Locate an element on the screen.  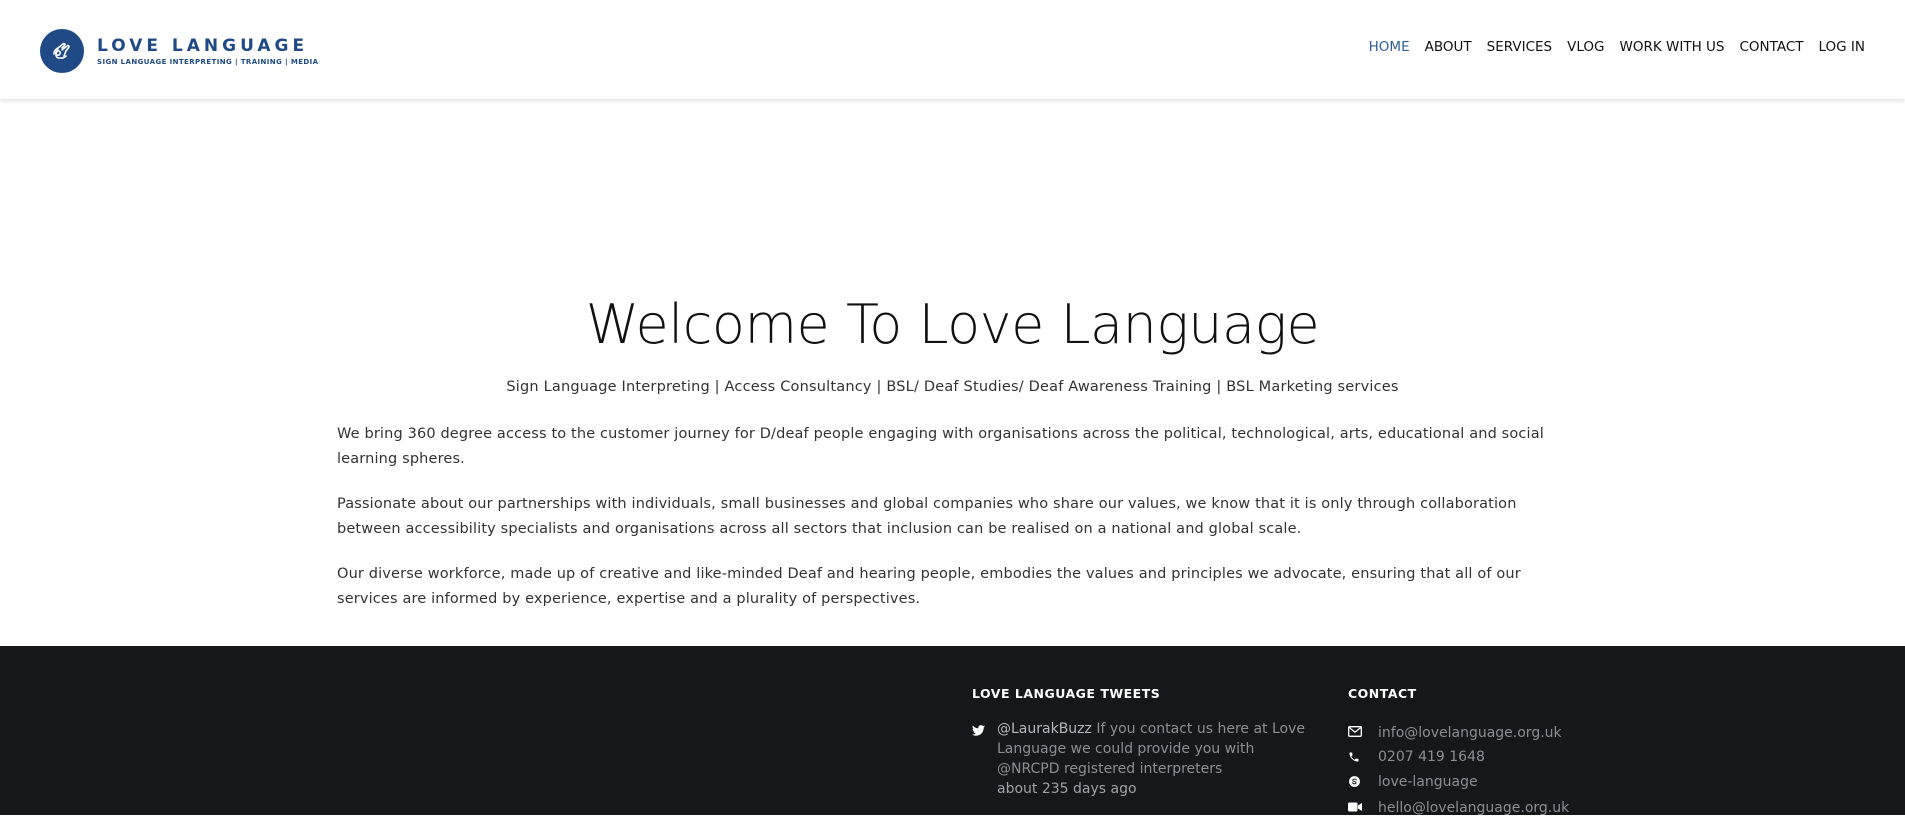
tweets-heading: LOVE LANGUAGE TWEETS is located at coordinates (1066, 693).